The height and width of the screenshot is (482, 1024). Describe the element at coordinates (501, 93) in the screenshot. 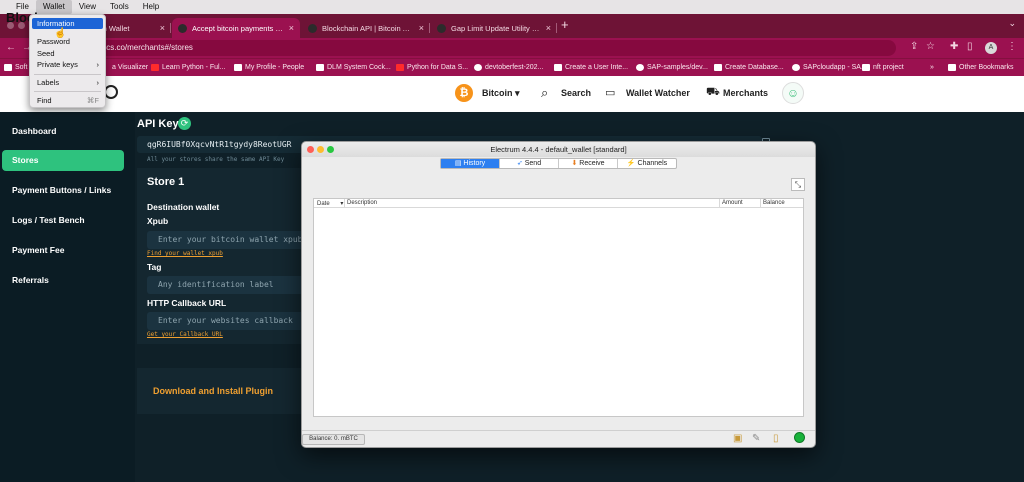

I see `coin-selector: Bitcoin ▾` at that location.